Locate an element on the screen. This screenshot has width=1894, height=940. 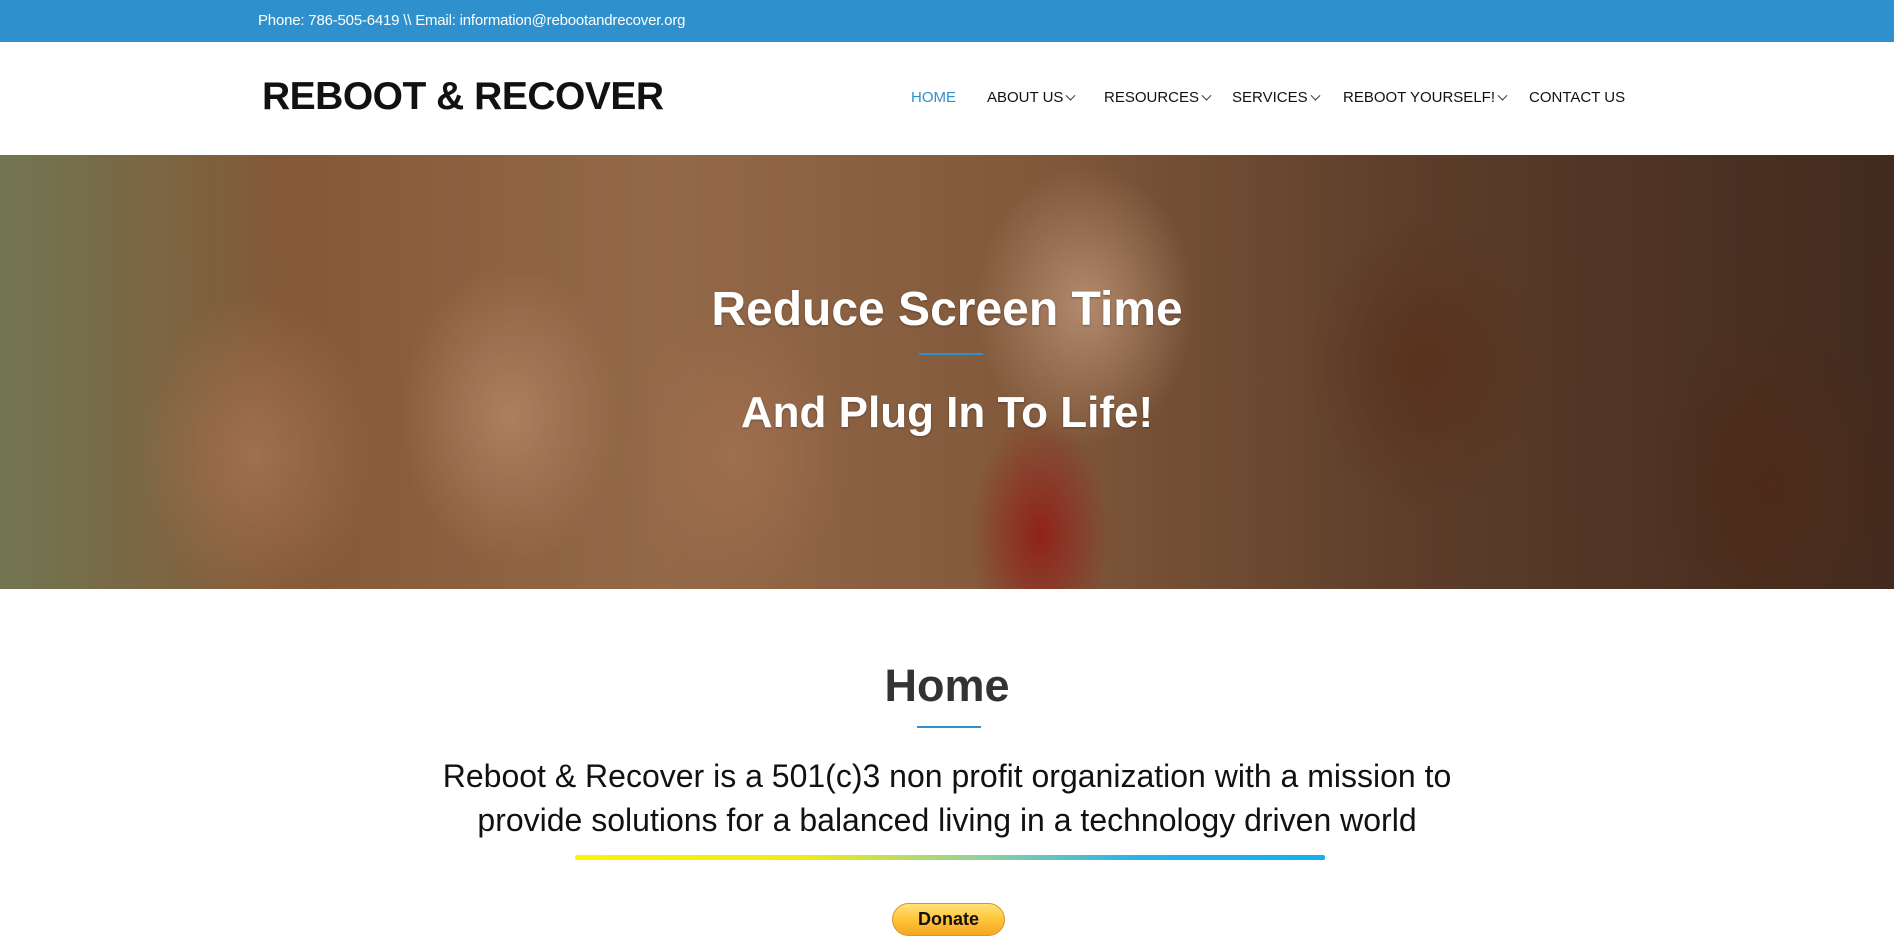
nav-item-label: HOME is located at coordinates (933, 97).